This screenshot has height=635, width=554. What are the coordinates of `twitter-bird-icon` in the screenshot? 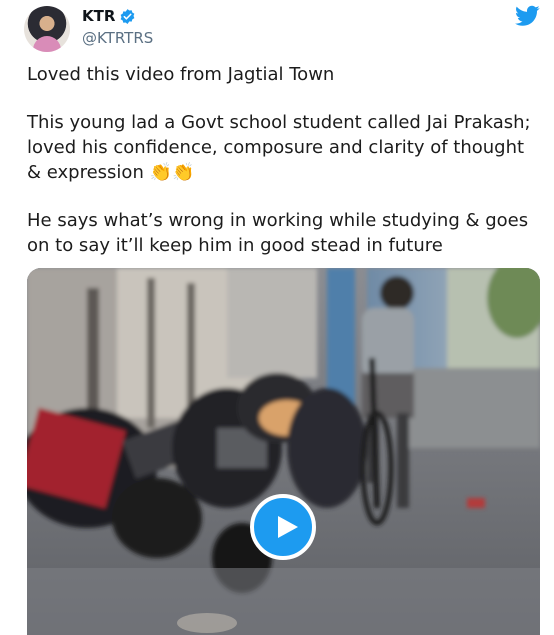 It's located at (527, 16).